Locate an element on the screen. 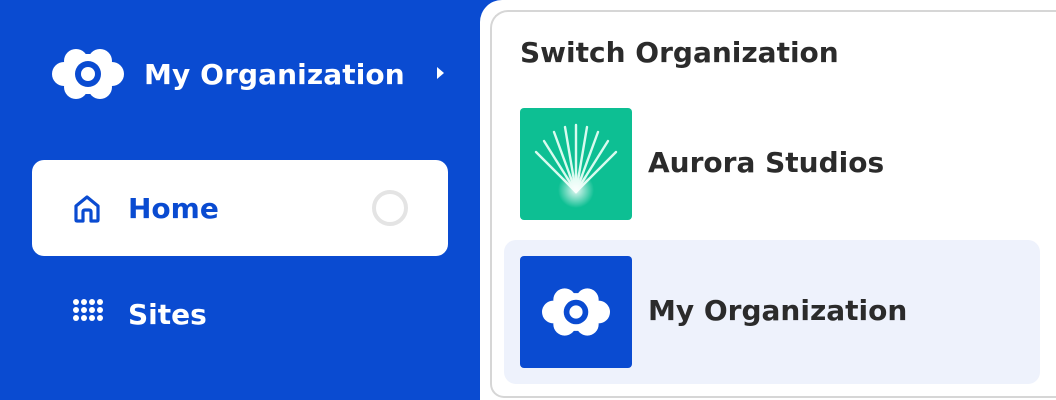 This screenshot has width=1056, height=400. org-switcher-button: My Organization is located at coordinates (257, 74).